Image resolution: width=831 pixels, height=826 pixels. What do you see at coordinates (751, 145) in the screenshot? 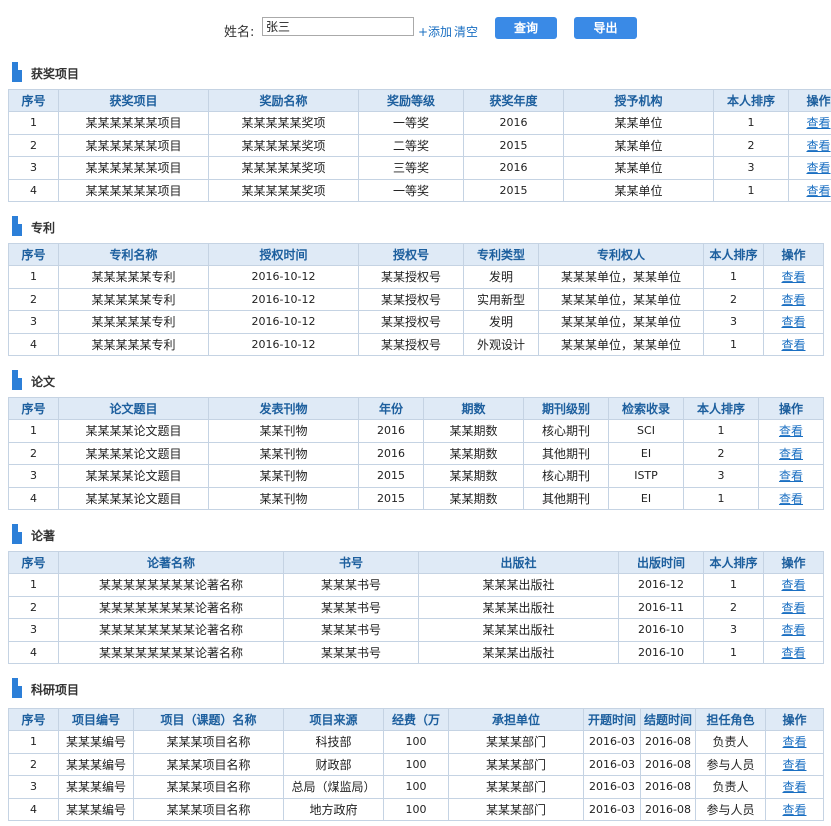
I see `table-cell: 2` at bounding box center [751, 145].